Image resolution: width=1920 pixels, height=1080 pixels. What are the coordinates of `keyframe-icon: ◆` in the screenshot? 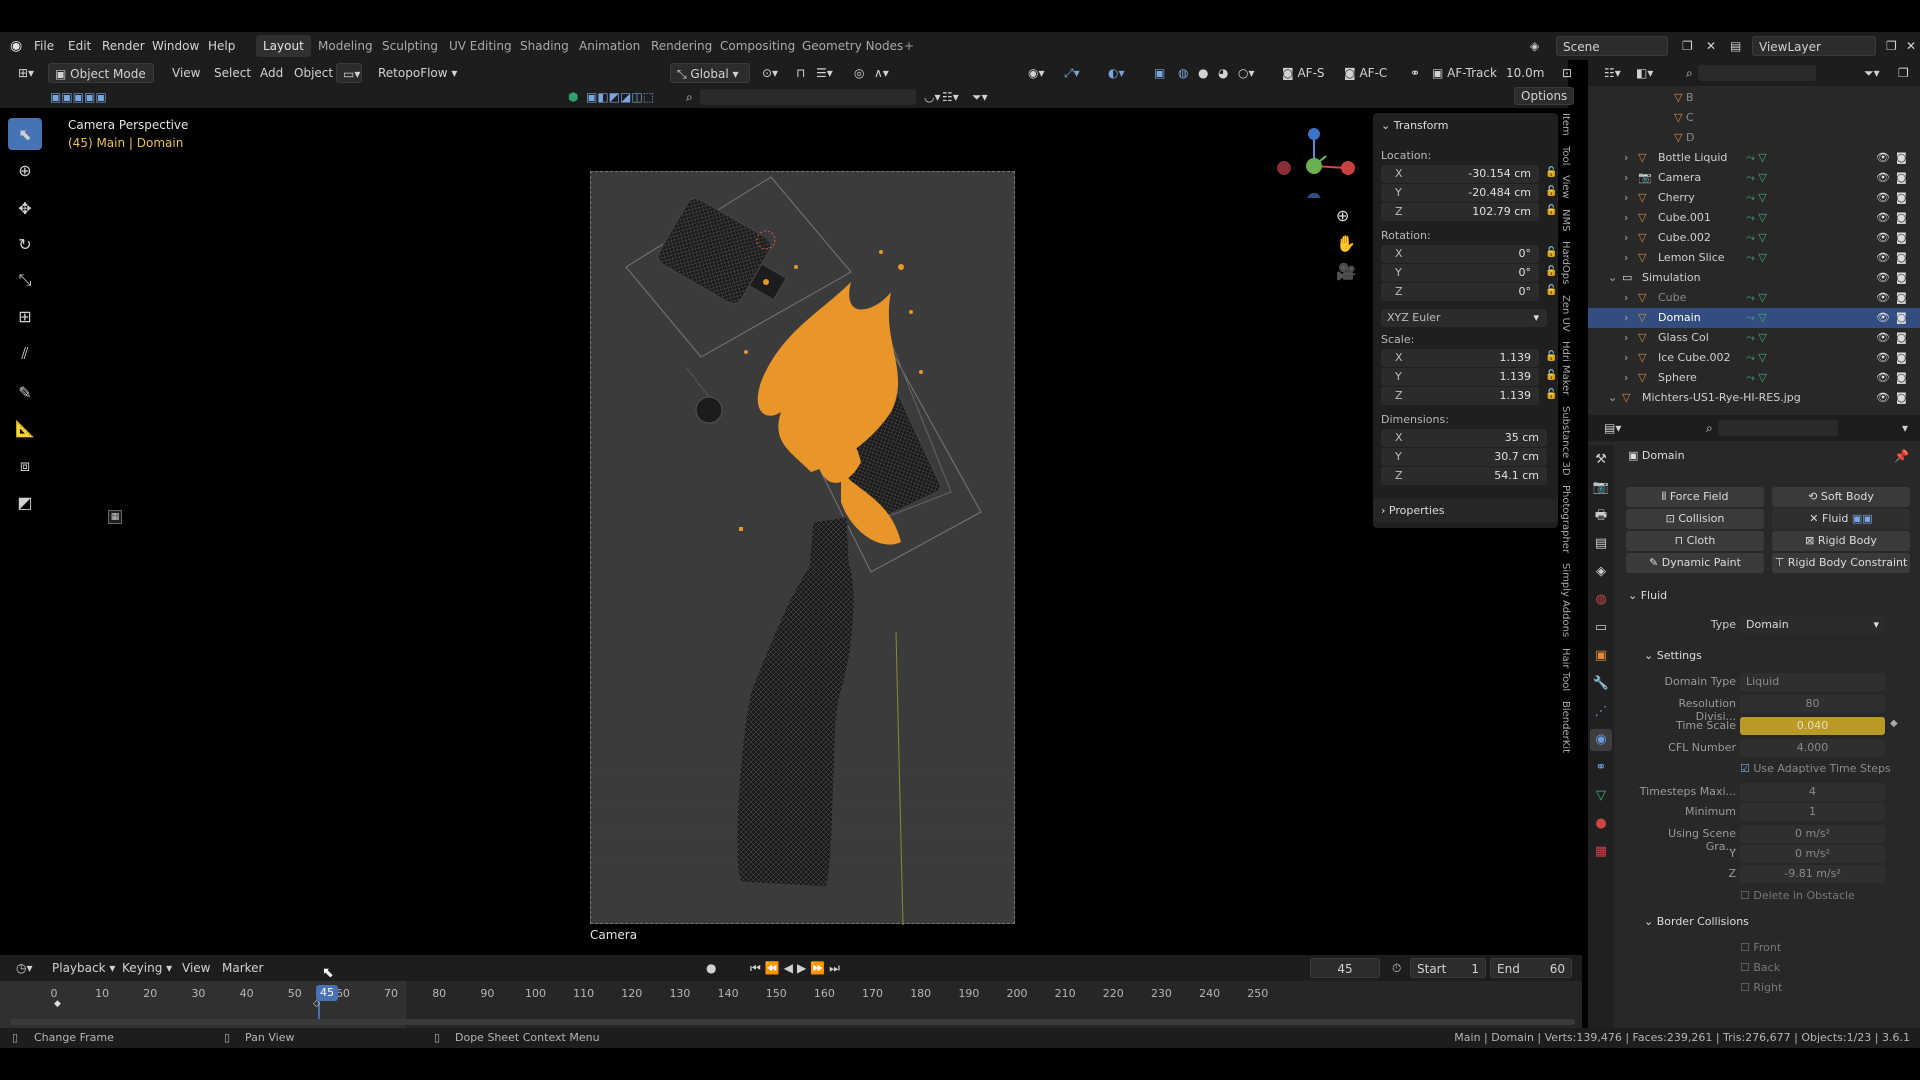 It's located at (57, 1004).